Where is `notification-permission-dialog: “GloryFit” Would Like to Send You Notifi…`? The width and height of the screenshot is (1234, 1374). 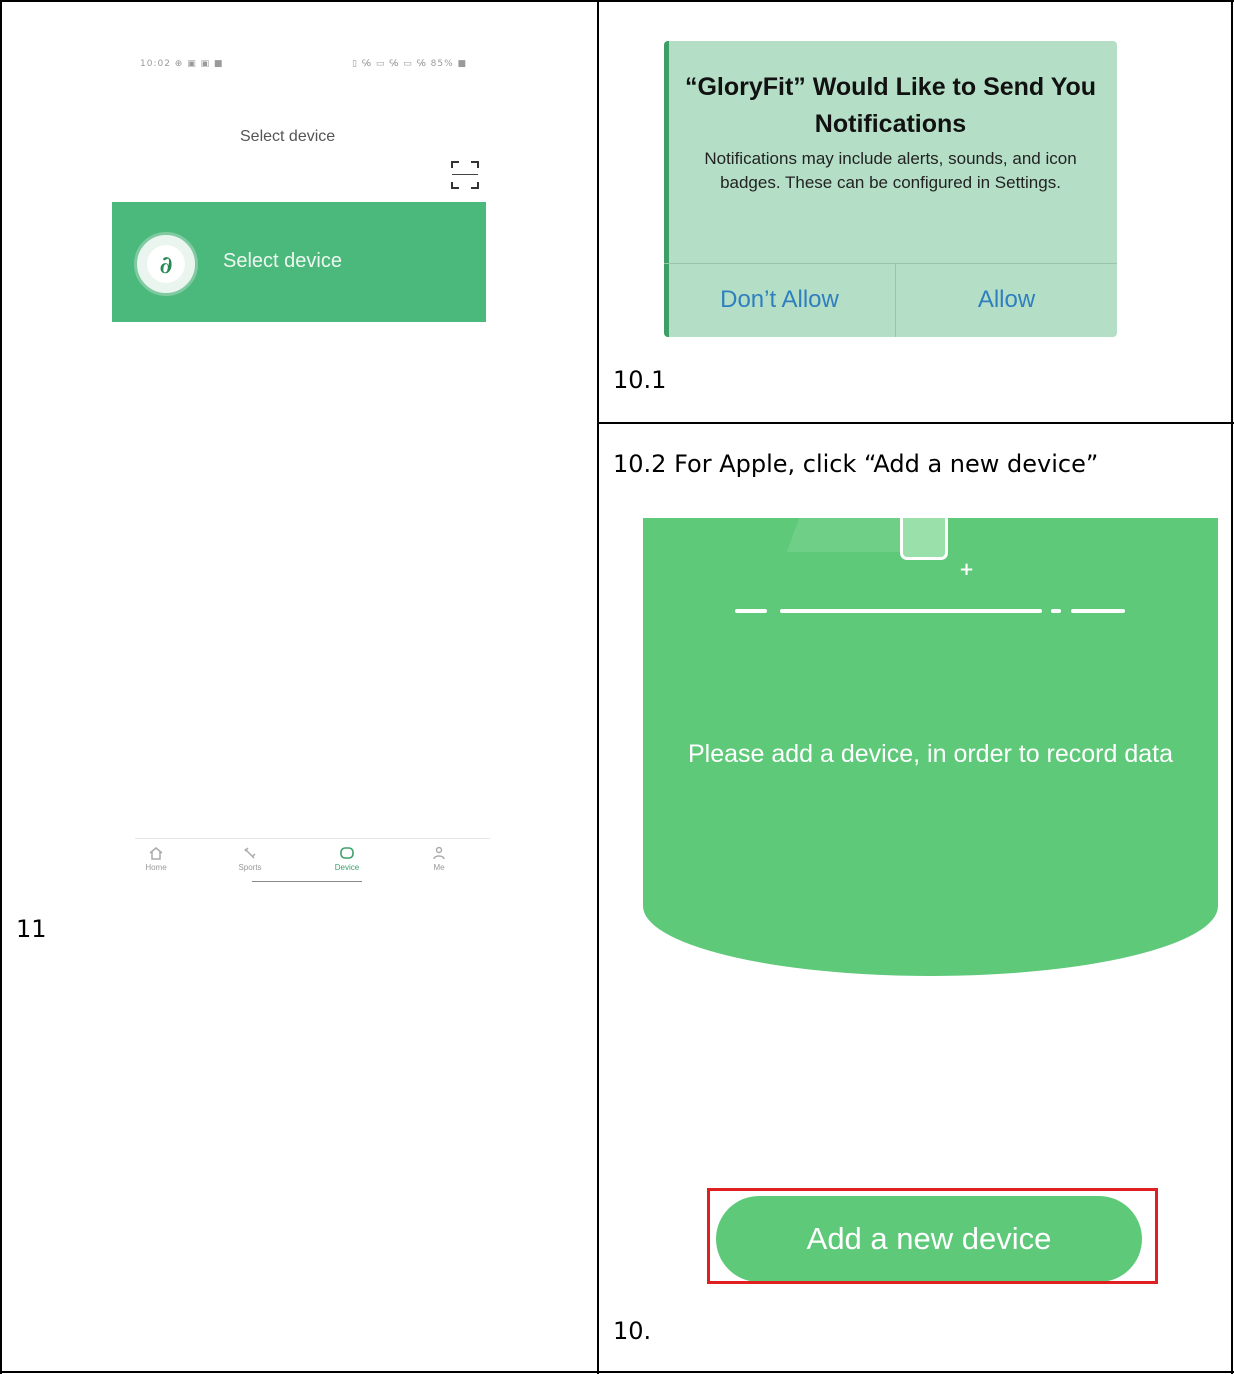 notification-permission-dialog: “GloryFit” Would Like to Send You Notifi… is located at coordinates (890, 189).